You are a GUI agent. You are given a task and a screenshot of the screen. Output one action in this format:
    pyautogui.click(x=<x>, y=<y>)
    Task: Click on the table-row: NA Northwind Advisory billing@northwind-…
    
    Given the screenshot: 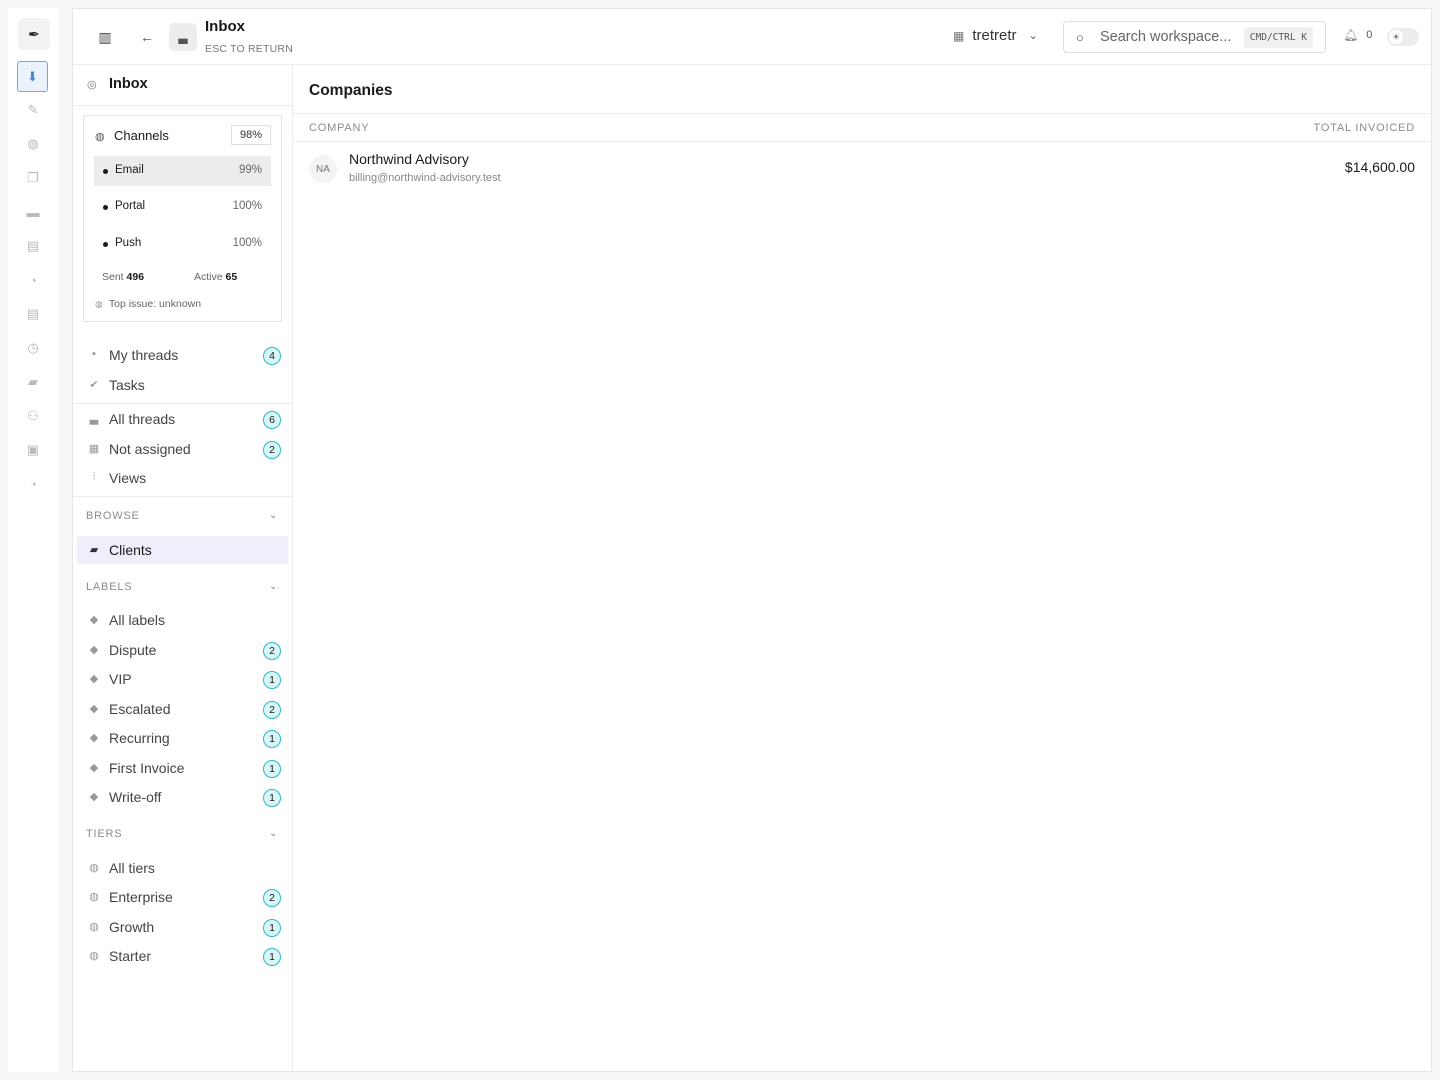 What is the action you would take?
    pyautogui.click(x=862, y=168)
    